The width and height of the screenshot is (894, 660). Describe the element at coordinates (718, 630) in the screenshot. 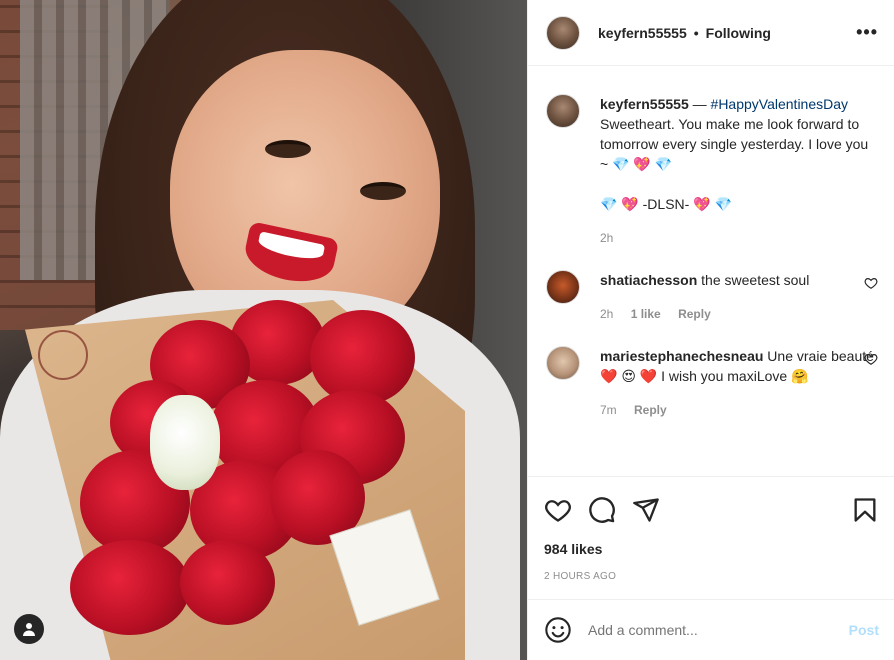

I see `comment-input` at that location.